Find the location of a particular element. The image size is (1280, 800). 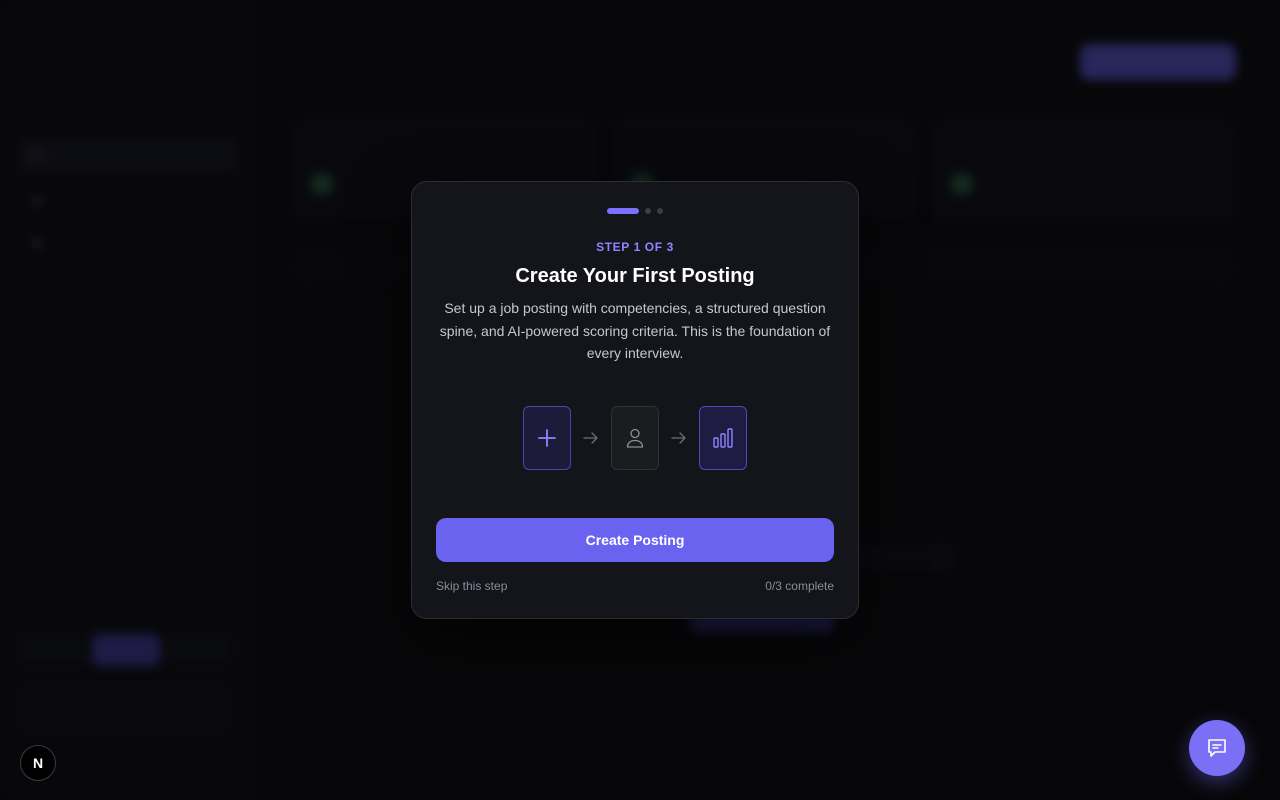

plus-icon is located at coordinates (547, 438).